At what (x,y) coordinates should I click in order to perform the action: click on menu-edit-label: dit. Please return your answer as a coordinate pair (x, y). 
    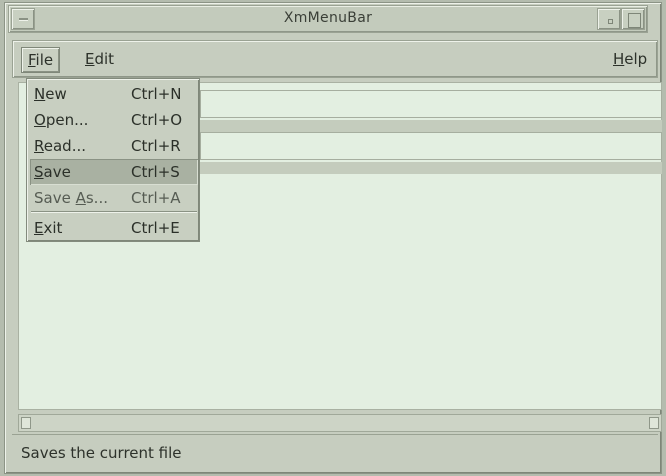
    Looking at the image, I should click on (104, 59).